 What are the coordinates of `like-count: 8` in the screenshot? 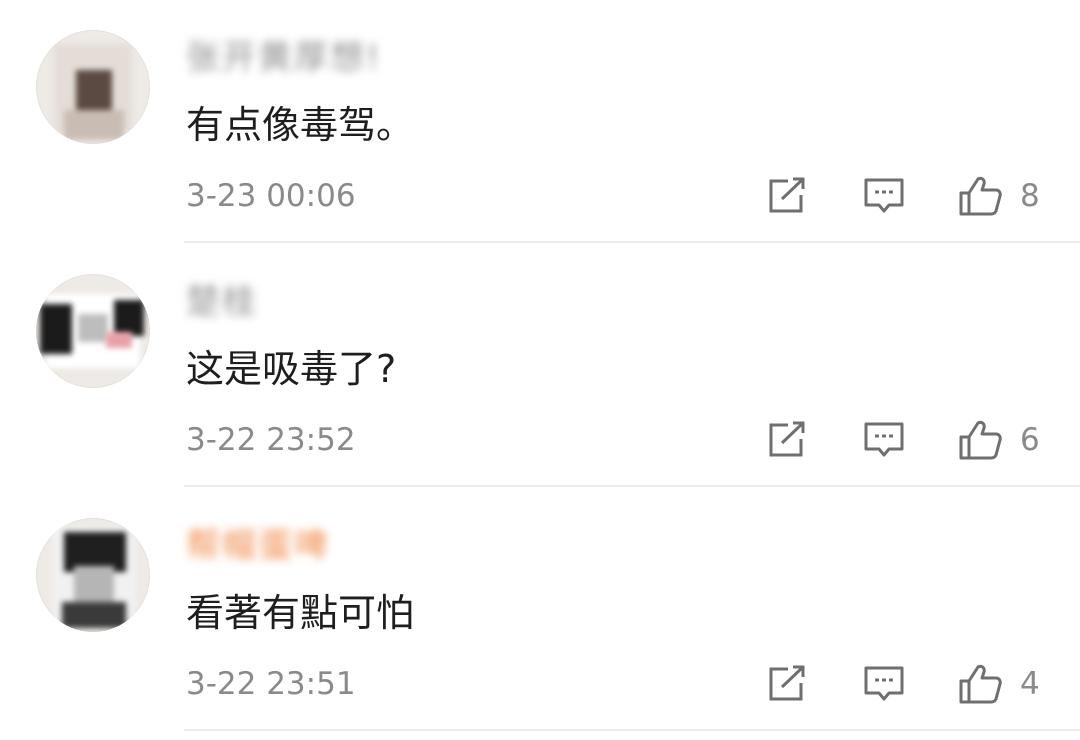 It's located at (1030, 196).